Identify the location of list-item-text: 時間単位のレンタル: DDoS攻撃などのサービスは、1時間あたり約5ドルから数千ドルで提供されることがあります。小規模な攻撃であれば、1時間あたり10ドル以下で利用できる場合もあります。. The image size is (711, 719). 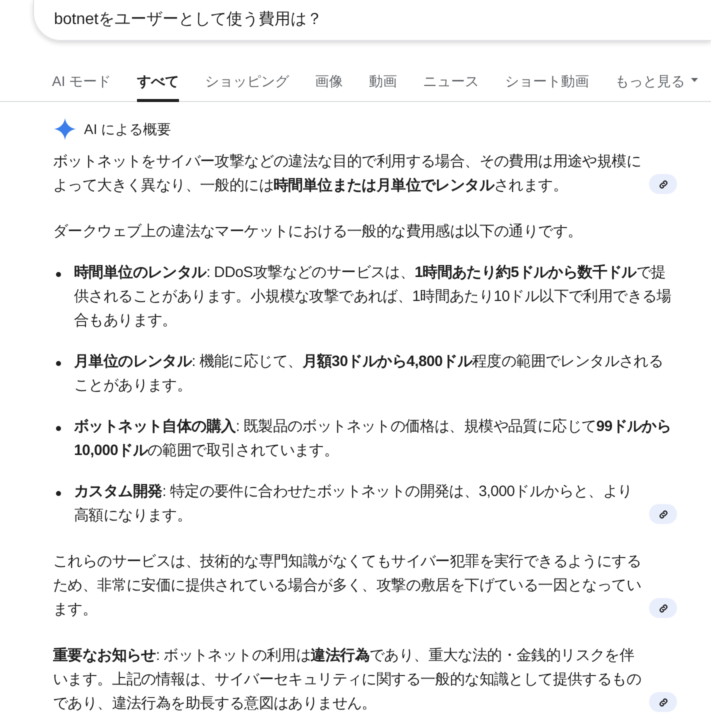
(373, 297).